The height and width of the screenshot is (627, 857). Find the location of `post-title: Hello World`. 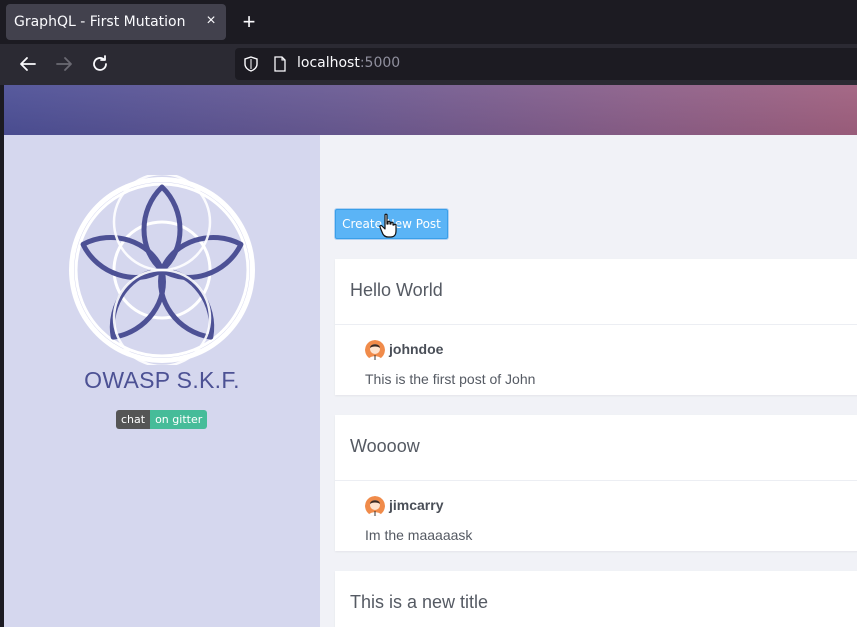

post-title: Hello World is located at coordinates (396, 290).